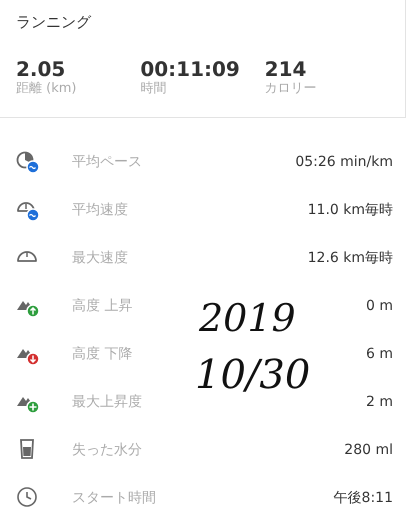 The height and width of the screenshot is (522, 410). What do you see at coordinates (100, 210) in the screenshot?
I see `detail-label: 平均速度` at bounding box center [100, 210].